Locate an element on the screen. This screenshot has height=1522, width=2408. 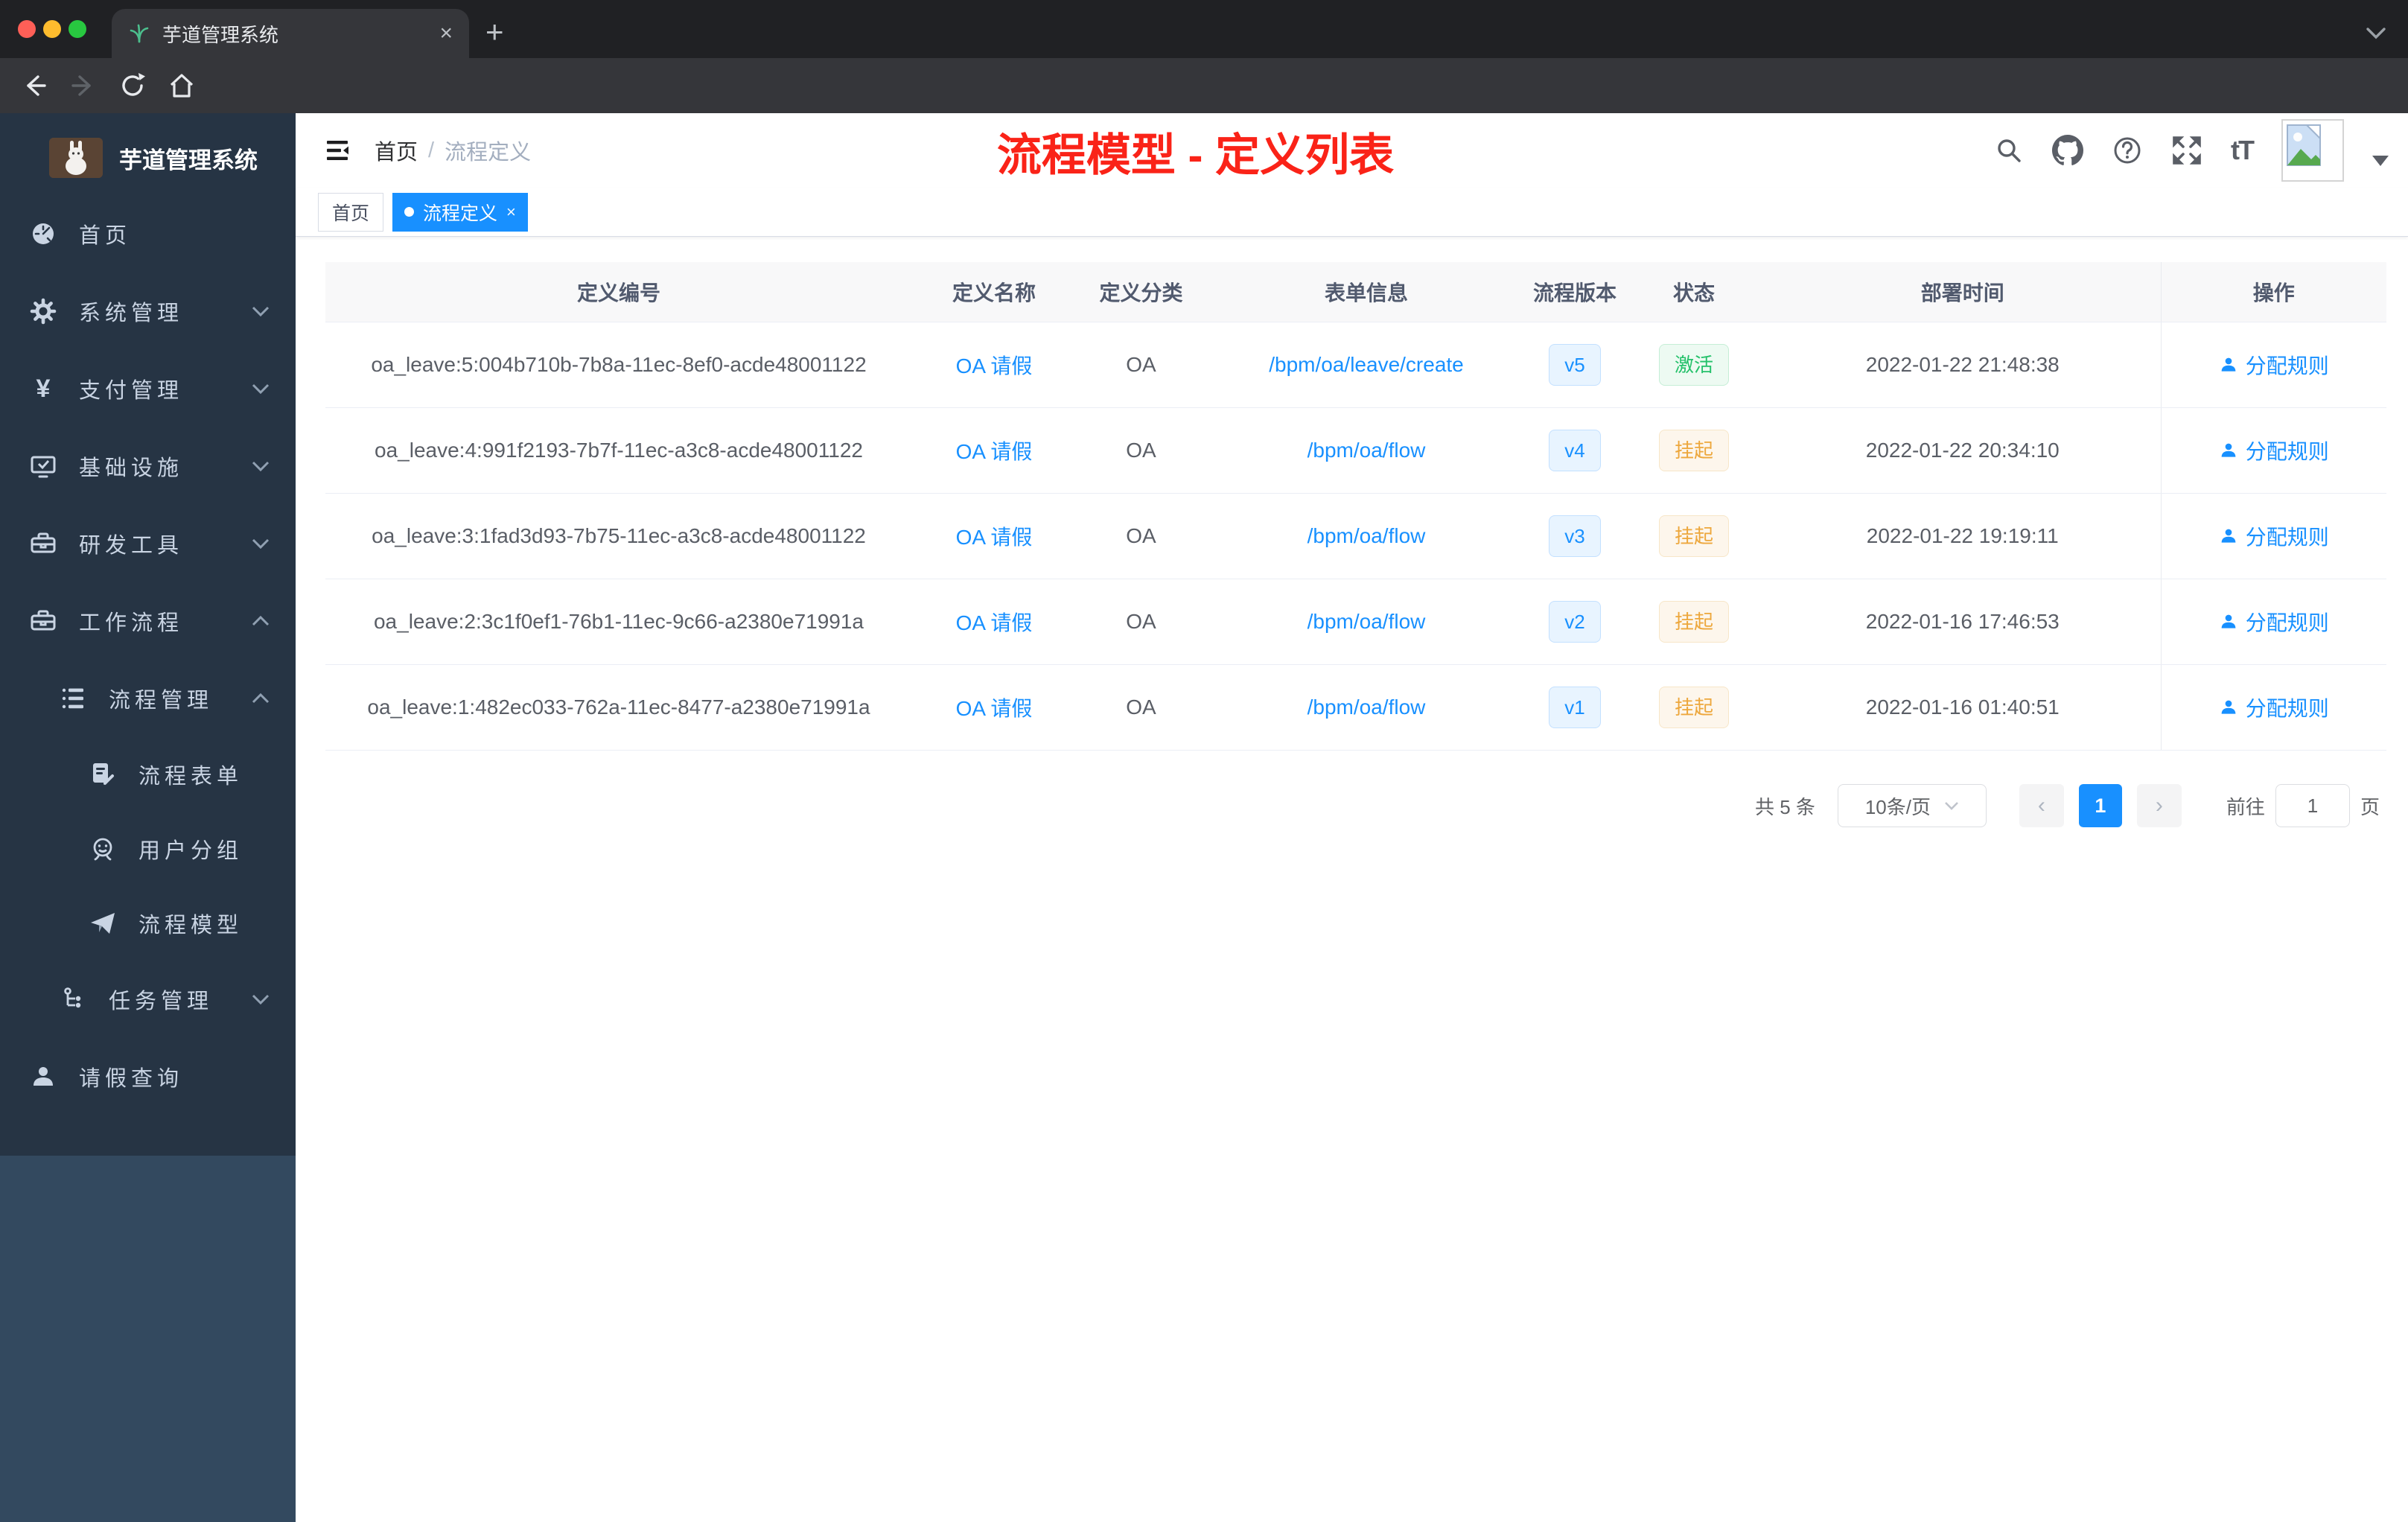
toolbox-icon is located at coordinates (43, 621).